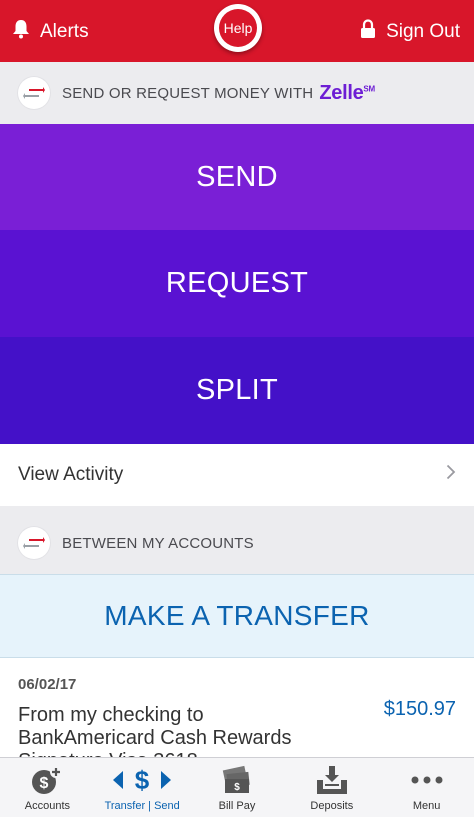 Image resolution: width=474 pixels, height=817 pixels. Describe the element at coordinates (332, 806) in the screenshot. I see `tab-deposits-label: Deposits` at that location.